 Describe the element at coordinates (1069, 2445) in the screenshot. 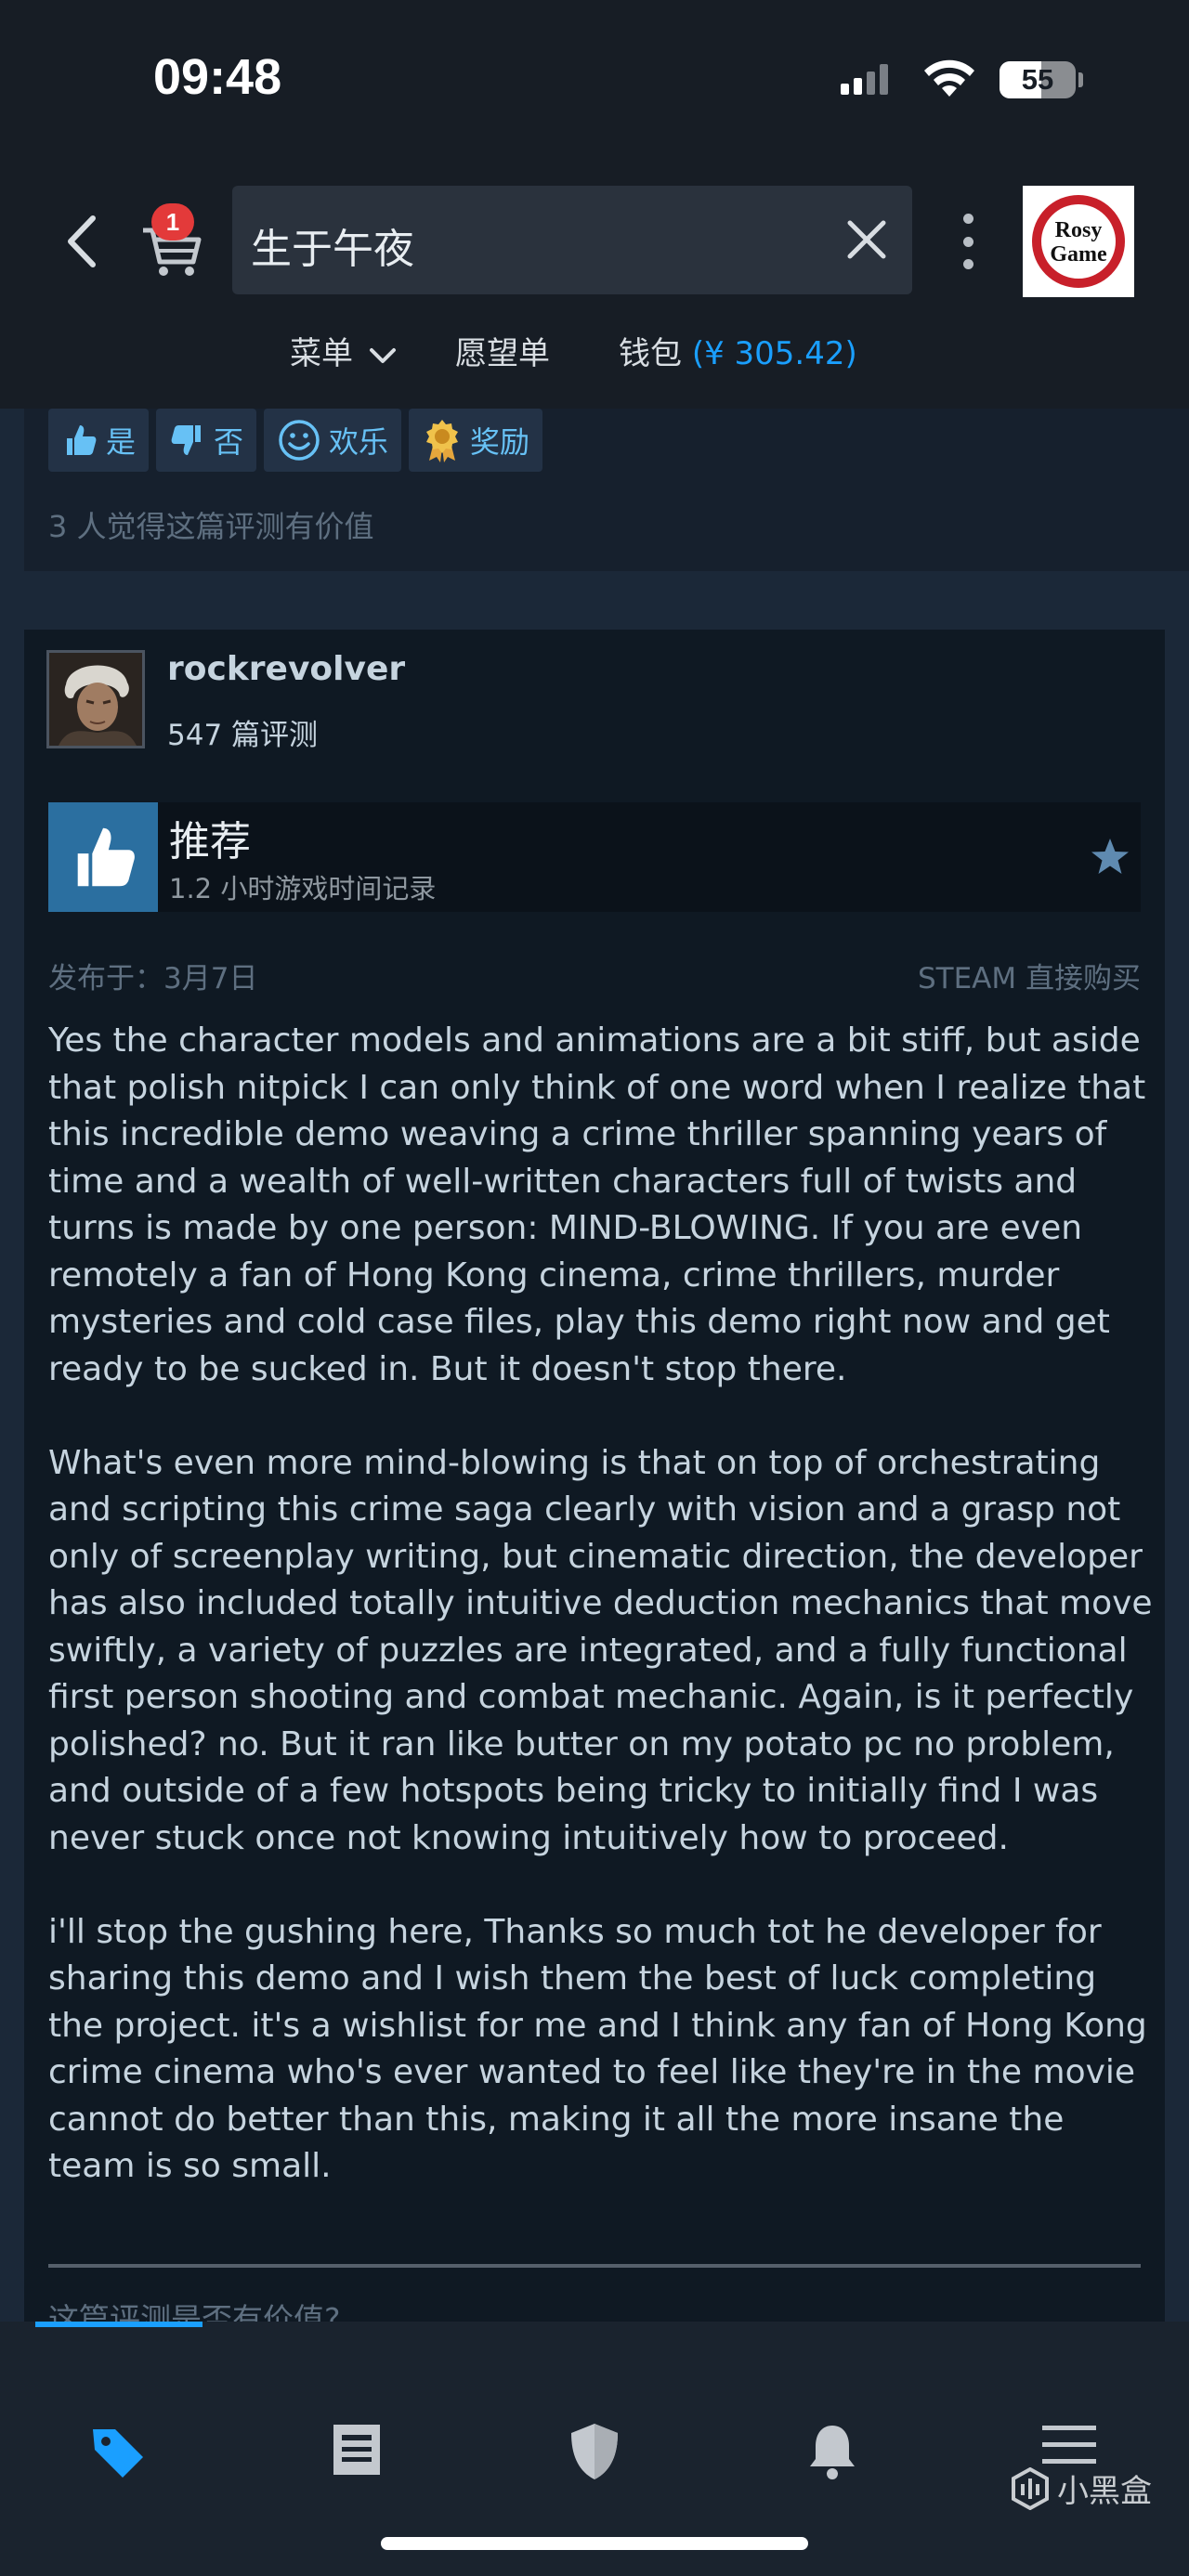

I see `menu-icon` at that location.